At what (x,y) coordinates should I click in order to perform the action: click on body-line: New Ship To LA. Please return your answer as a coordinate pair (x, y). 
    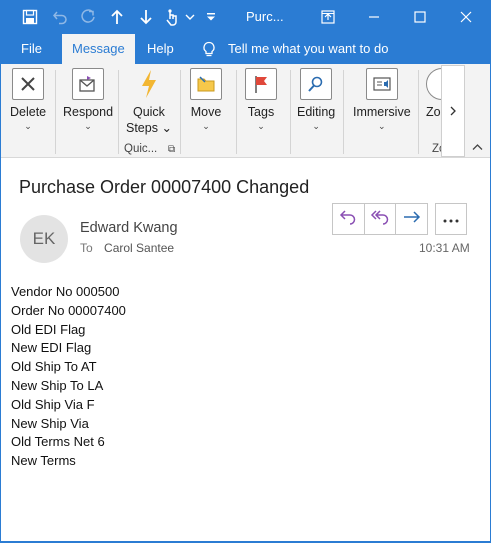
    Looking at the image, I should click on (57, 385).